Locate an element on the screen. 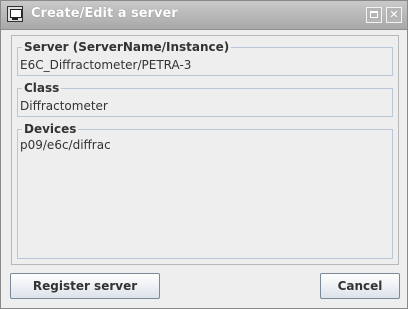 The image size is (408, 309). close-icon: ✕ is located at coordinates (394, 14).